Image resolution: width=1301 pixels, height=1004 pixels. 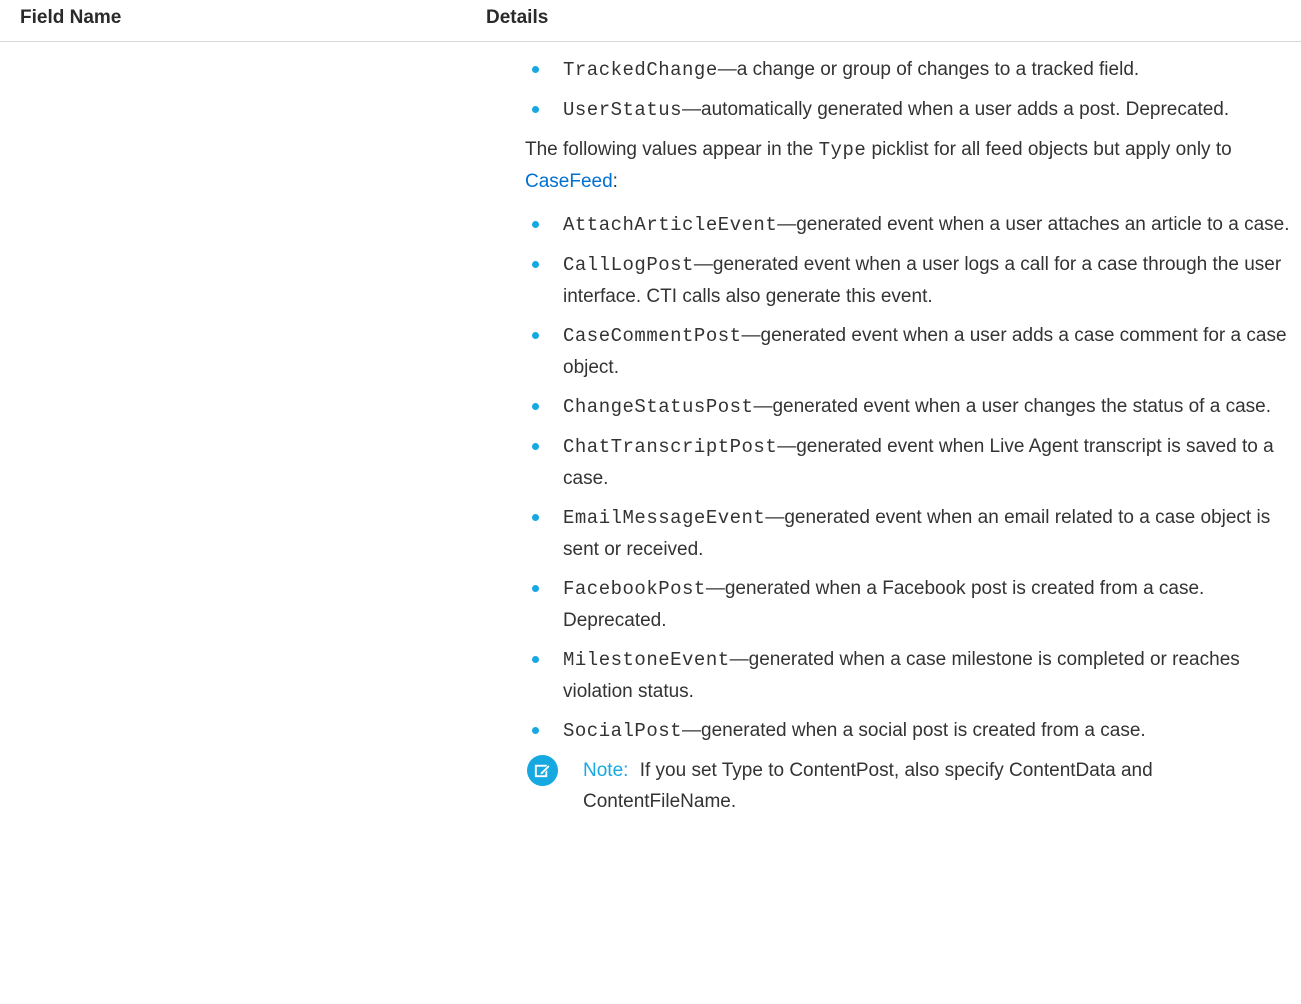 I want to click on value-code: ChatTranscriptPost, so click(x=670, y=447).